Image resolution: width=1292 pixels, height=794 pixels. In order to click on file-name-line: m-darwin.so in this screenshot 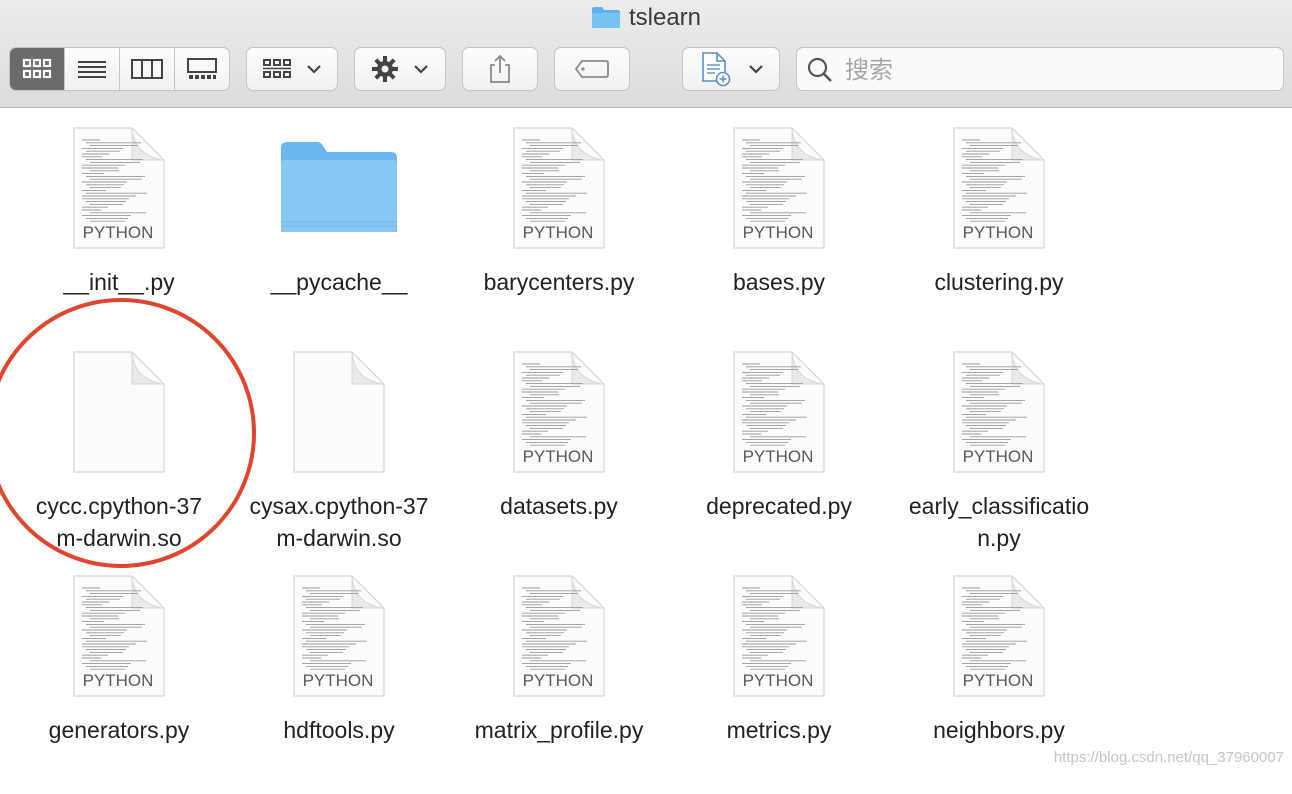, I will do `click(339, 538)`.